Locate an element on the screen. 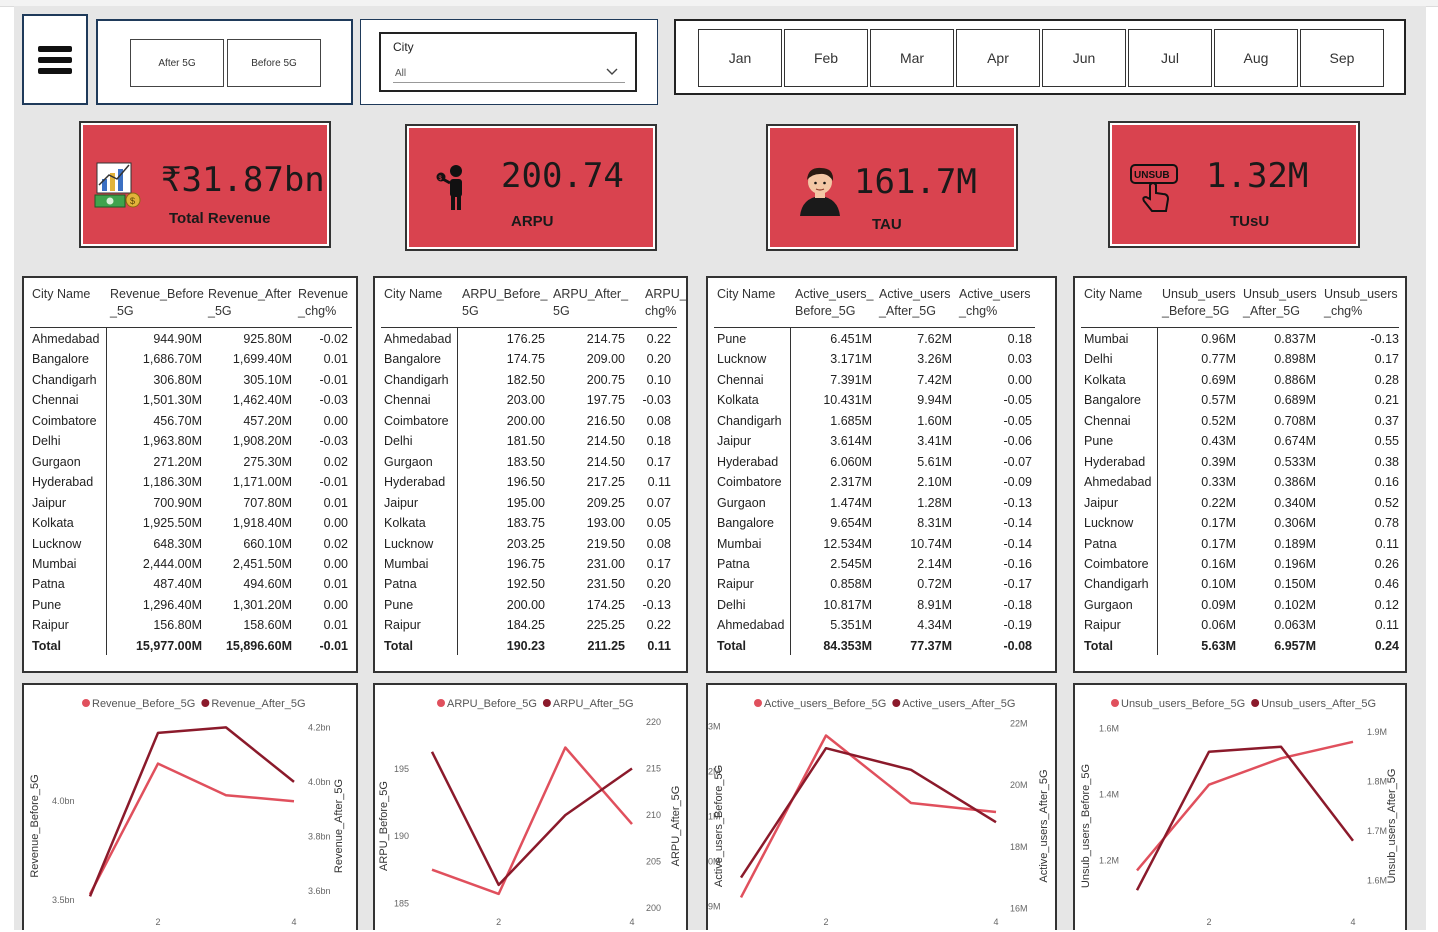  legend-label: Unsub_users_After_5G is located at coordinates (1318, 704).